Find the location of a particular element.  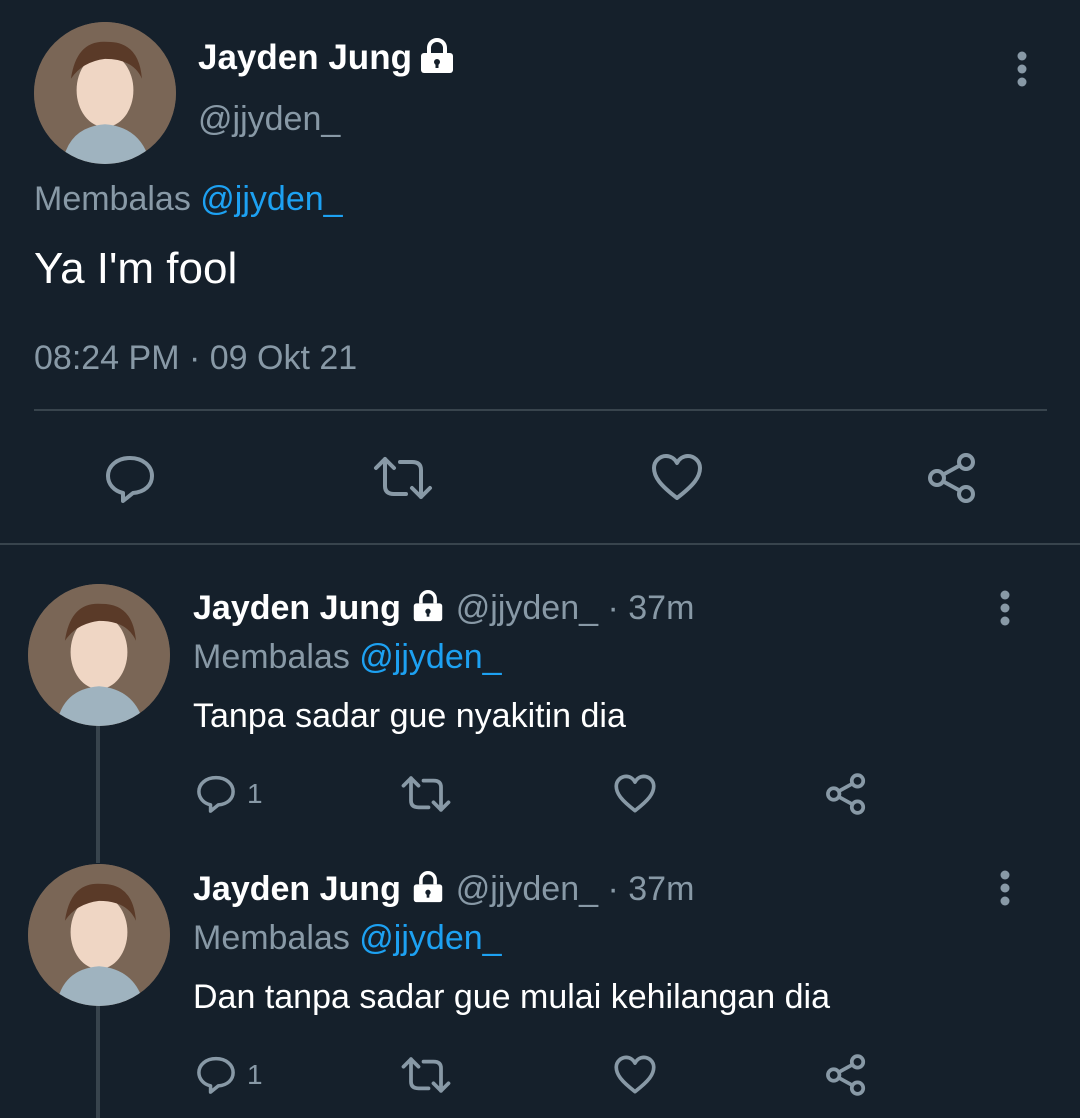

tweet-time: 08:24 PM is located at coordinates (107, 358).